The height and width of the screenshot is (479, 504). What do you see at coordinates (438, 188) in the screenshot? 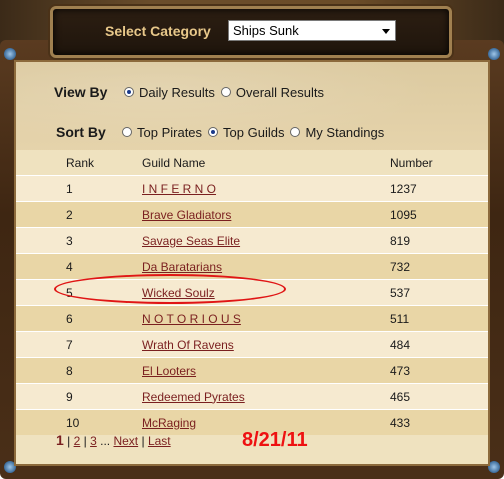
I see `number-cell: 1237` at bounding box center [438, 188].